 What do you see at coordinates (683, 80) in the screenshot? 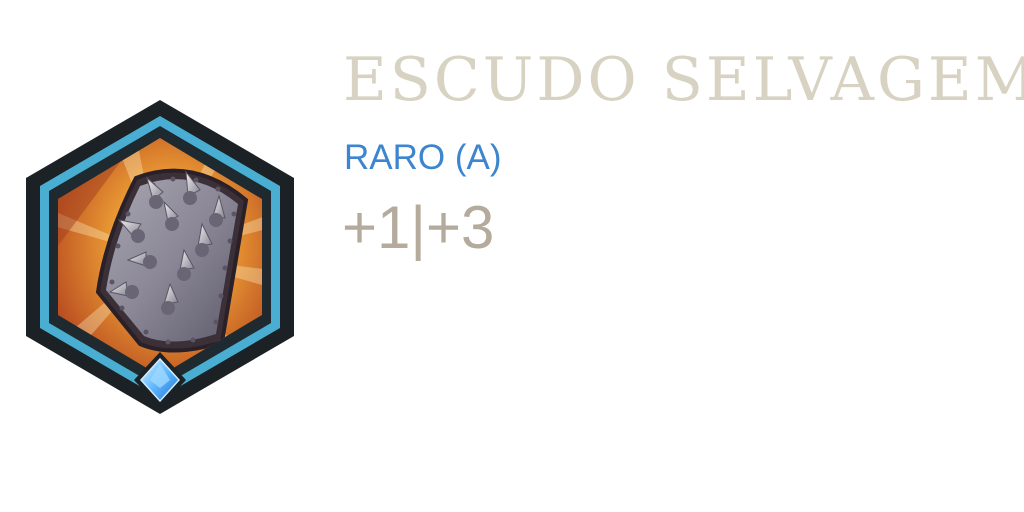
I see `item-name: ESCUDO SELVAGEM` at bounding box center [683, 80].